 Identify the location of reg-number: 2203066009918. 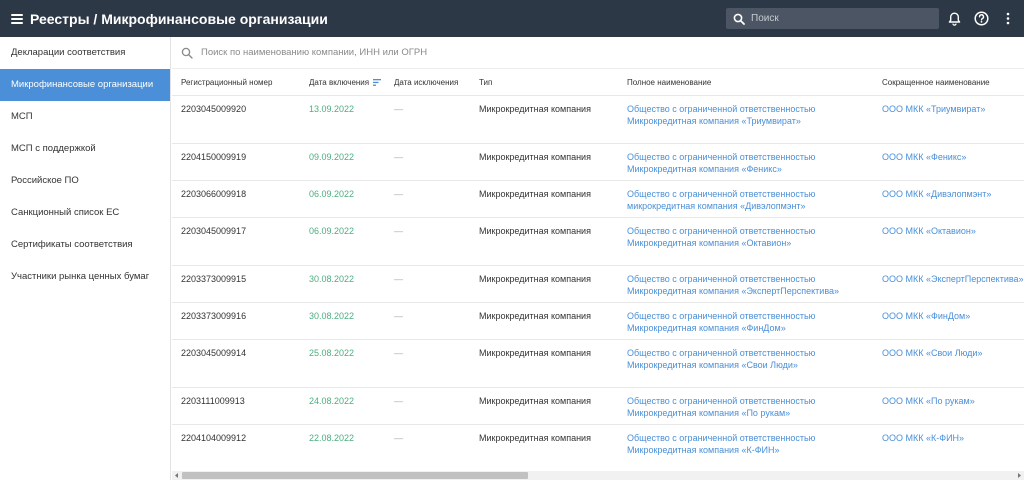
(214, 194).